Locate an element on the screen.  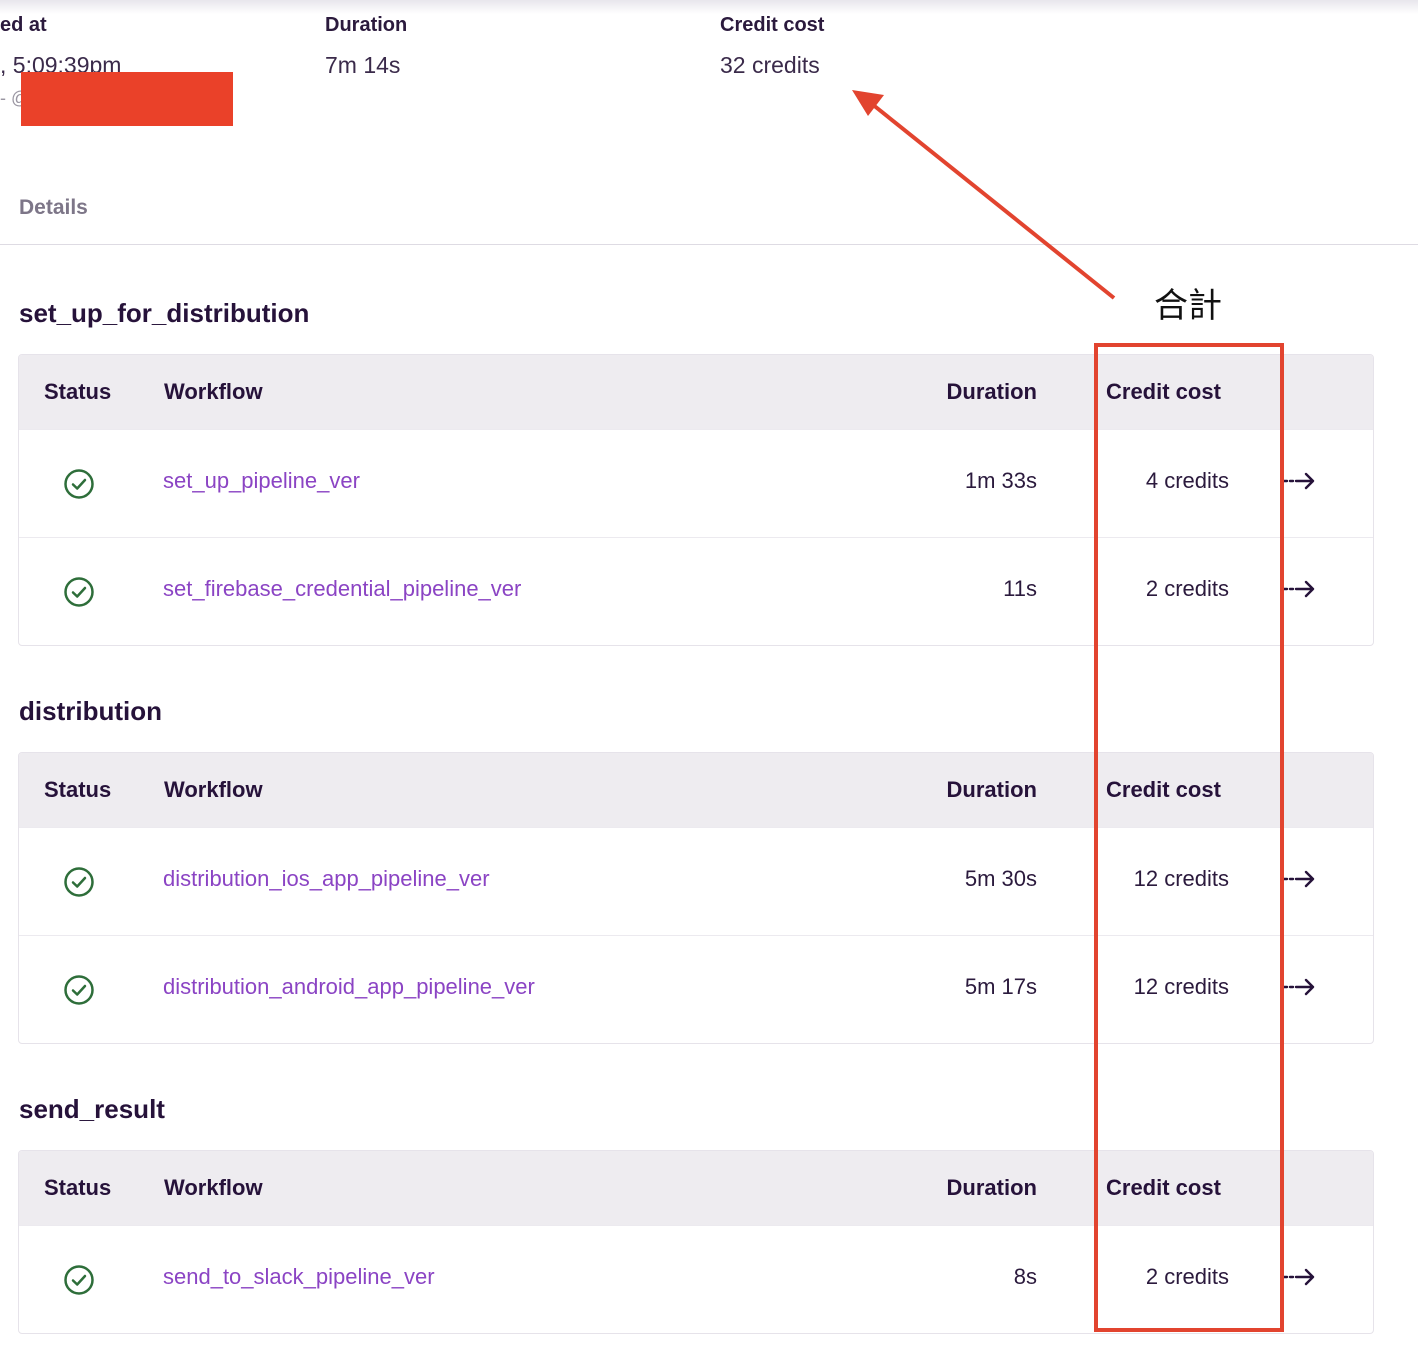
annotation-total-label: 合計 is located at coordinates (1188, 306).